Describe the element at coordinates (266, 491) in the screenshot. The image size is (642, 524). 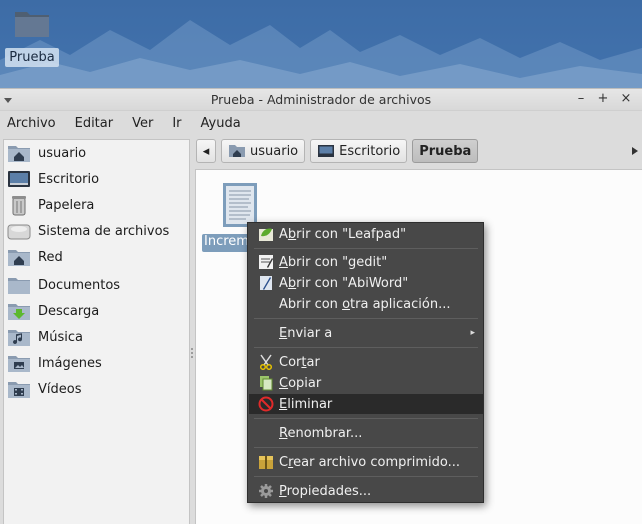
I see `gear-icon` at that location.